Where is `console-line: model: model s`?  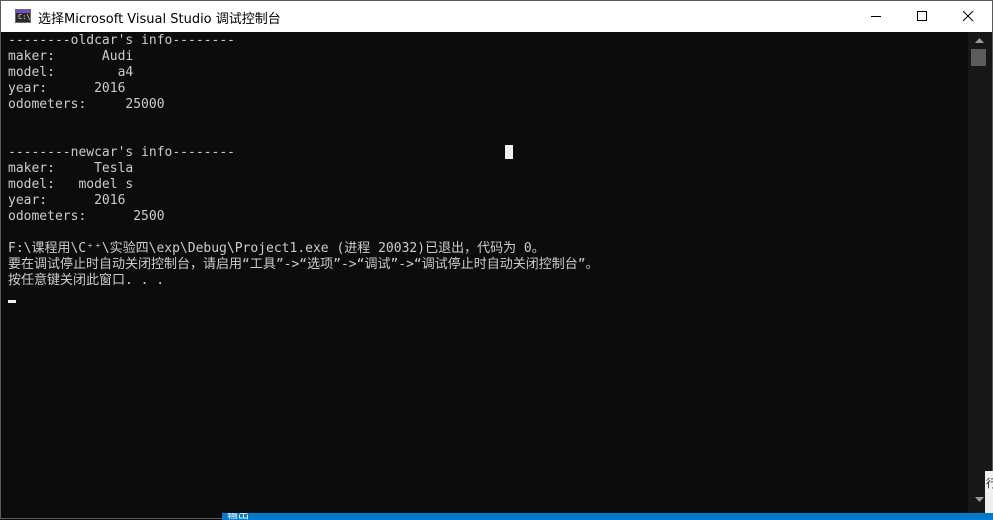
console-line: model: model s is located at coordinates (71, 184).